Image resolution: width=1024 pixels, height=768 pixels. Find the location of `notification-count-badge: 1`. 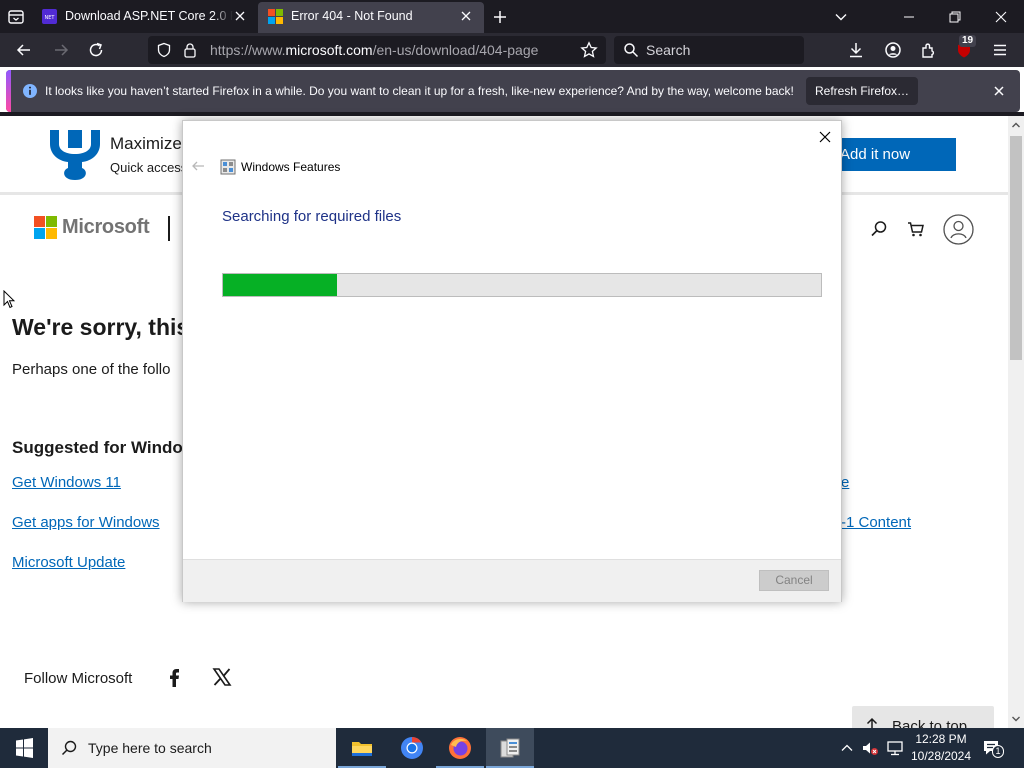

notification-count-badge: 1 is located at coordinates (998, 751).